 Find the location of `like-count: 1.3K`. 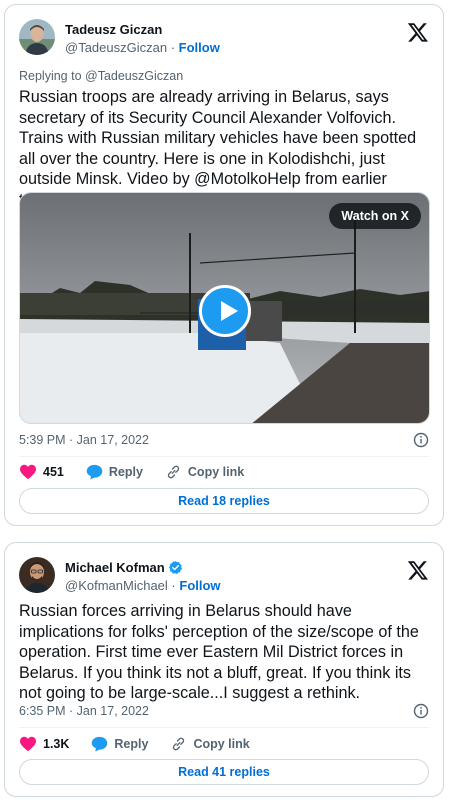

like-count: 1.3K is located at coordinates (56, 744).